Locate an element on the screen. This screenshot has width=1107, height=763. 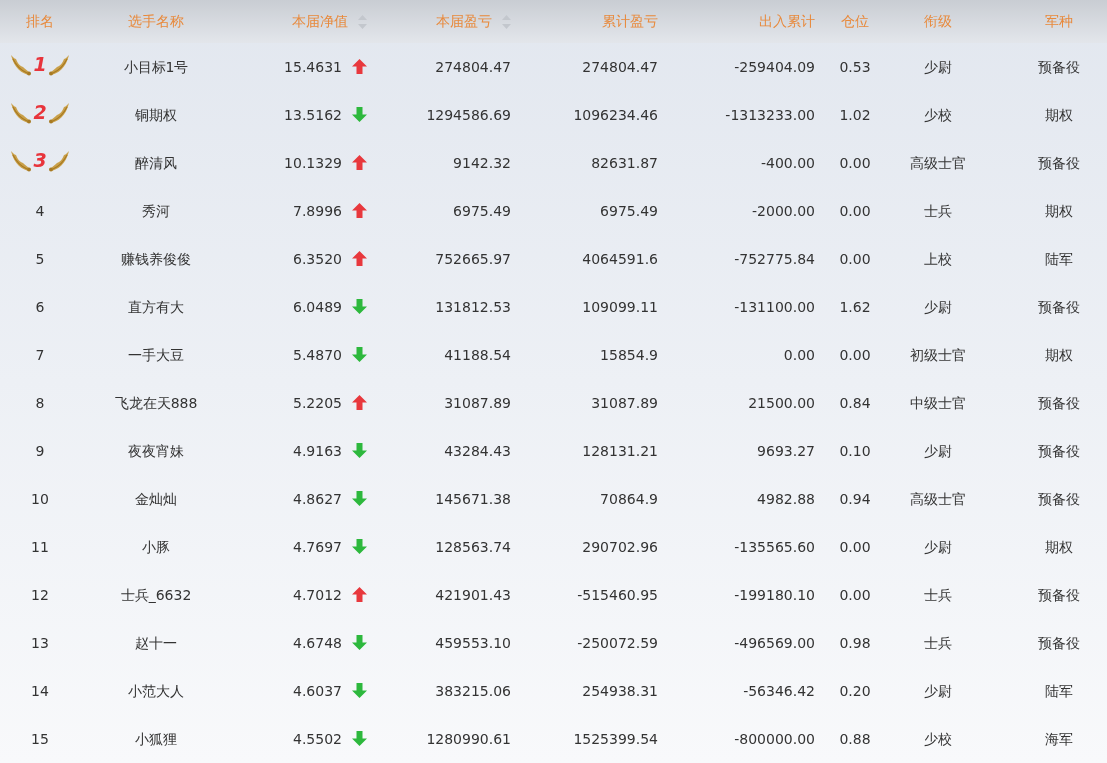
table-cell: 128131.21 is located at coordinates (620, 450).